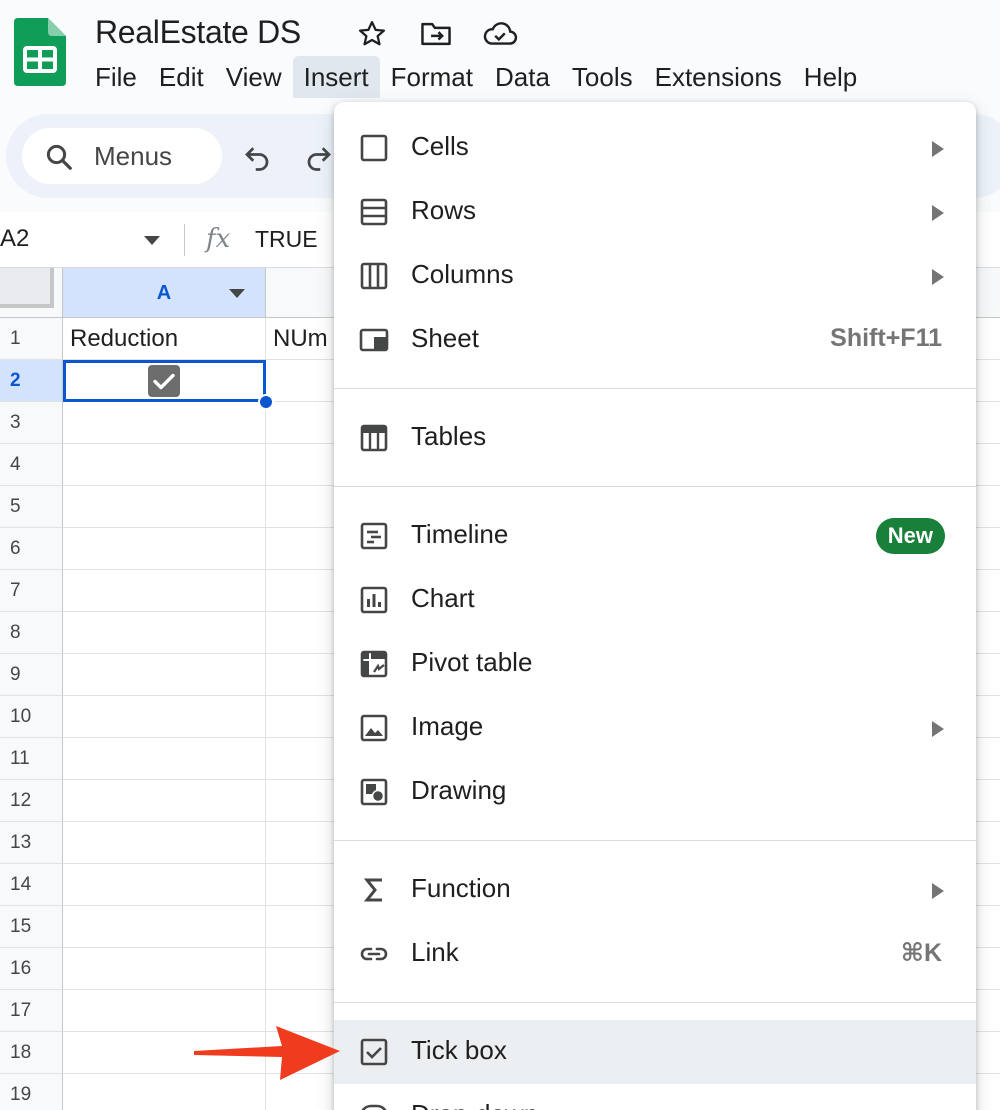 Image resolution: width=1000 pixels, height=1110 pixels. What do you see at coordinates (31, 633) in the screenshot?
I see `row-header-8: 8` at bounding box center [31, 633].